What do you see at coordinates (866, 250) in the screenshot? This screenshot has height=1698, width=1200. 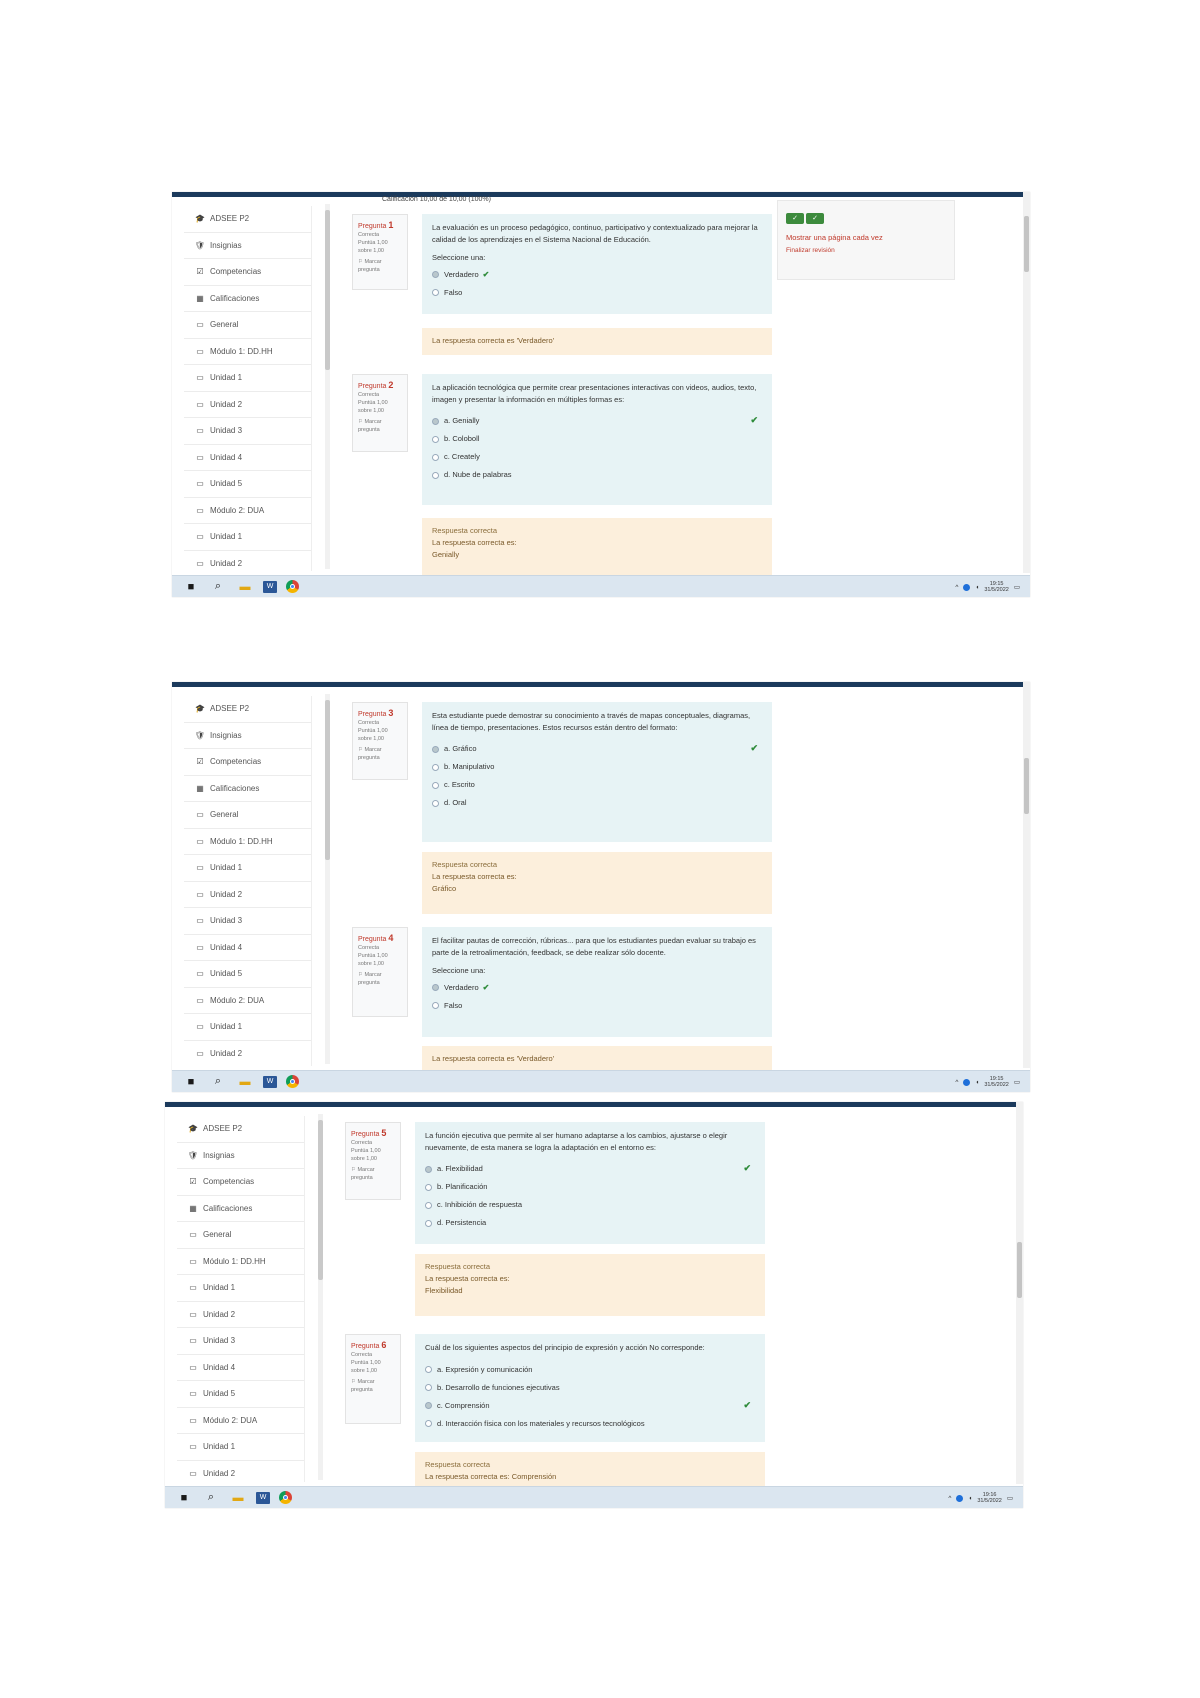 I see `finish-review-link: Finalizar revisión` at bounding box center [866, 250].